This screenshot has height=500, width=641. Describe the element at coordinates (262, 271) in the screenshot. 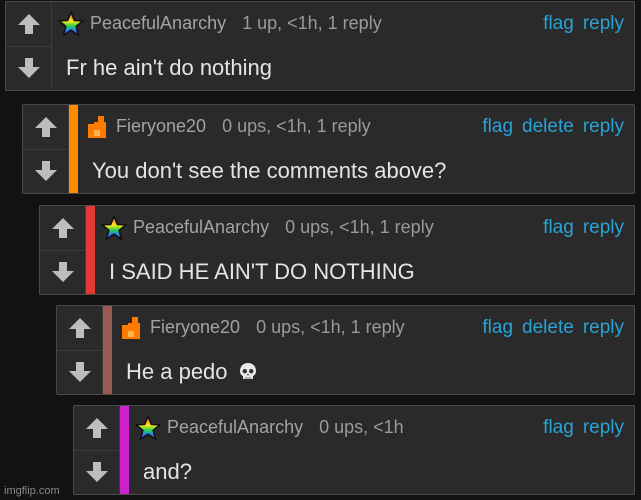

I see `comment-text: I SAID HE AIN'T DO NOTHING` at that location.